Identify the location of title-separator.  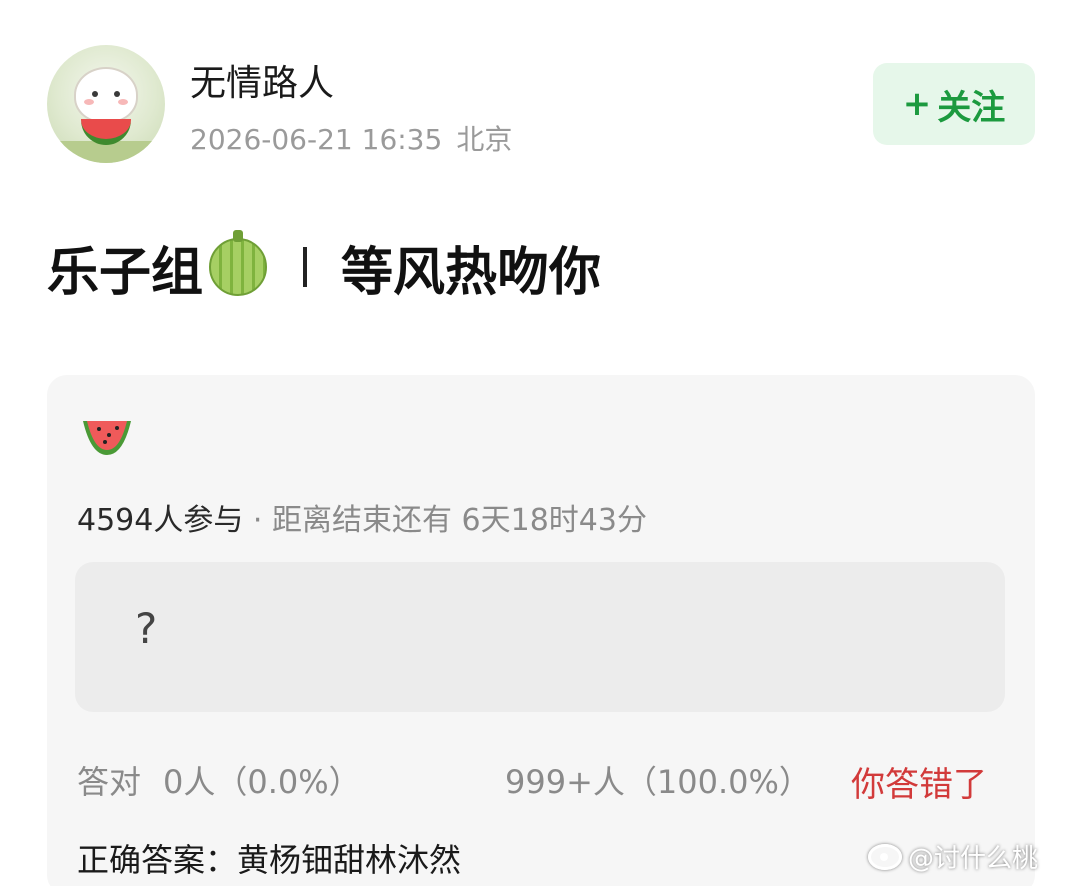
(305, 267).